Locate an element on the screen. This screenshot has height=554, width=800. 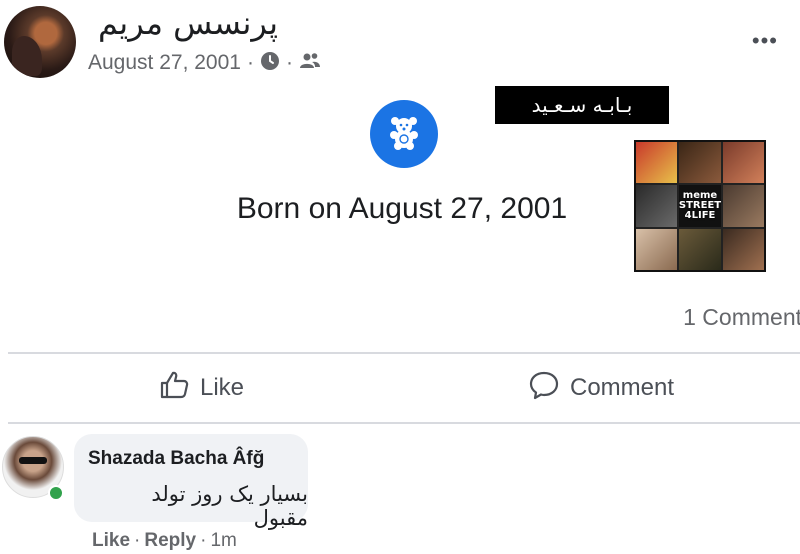
author-avatar is located at coordinates (40, 42).